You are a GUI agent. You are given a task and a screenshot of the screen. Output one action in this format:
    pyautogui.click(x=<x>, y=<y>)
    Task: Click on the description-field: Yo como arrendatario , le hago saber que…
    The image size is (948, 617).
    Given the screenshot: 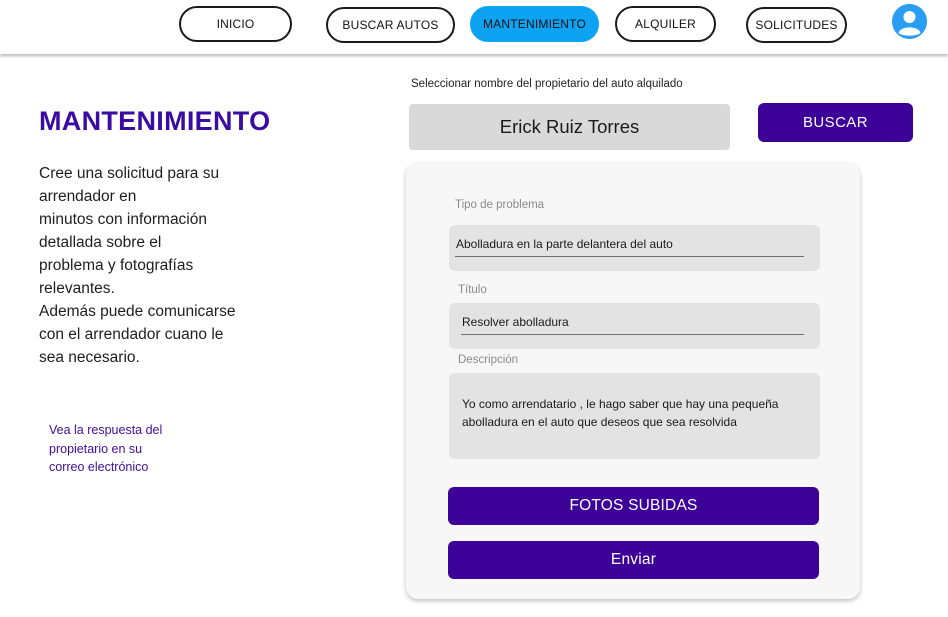 What is the action you would take?
    pyautogui.click(x=634, y=416)
    